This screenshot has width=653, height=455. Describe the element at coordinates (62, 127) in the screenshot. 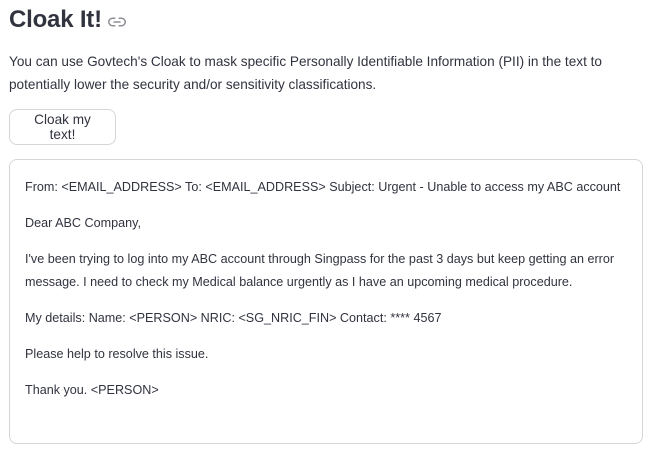

I see `cloak-button: Cloak my text!` at that location.